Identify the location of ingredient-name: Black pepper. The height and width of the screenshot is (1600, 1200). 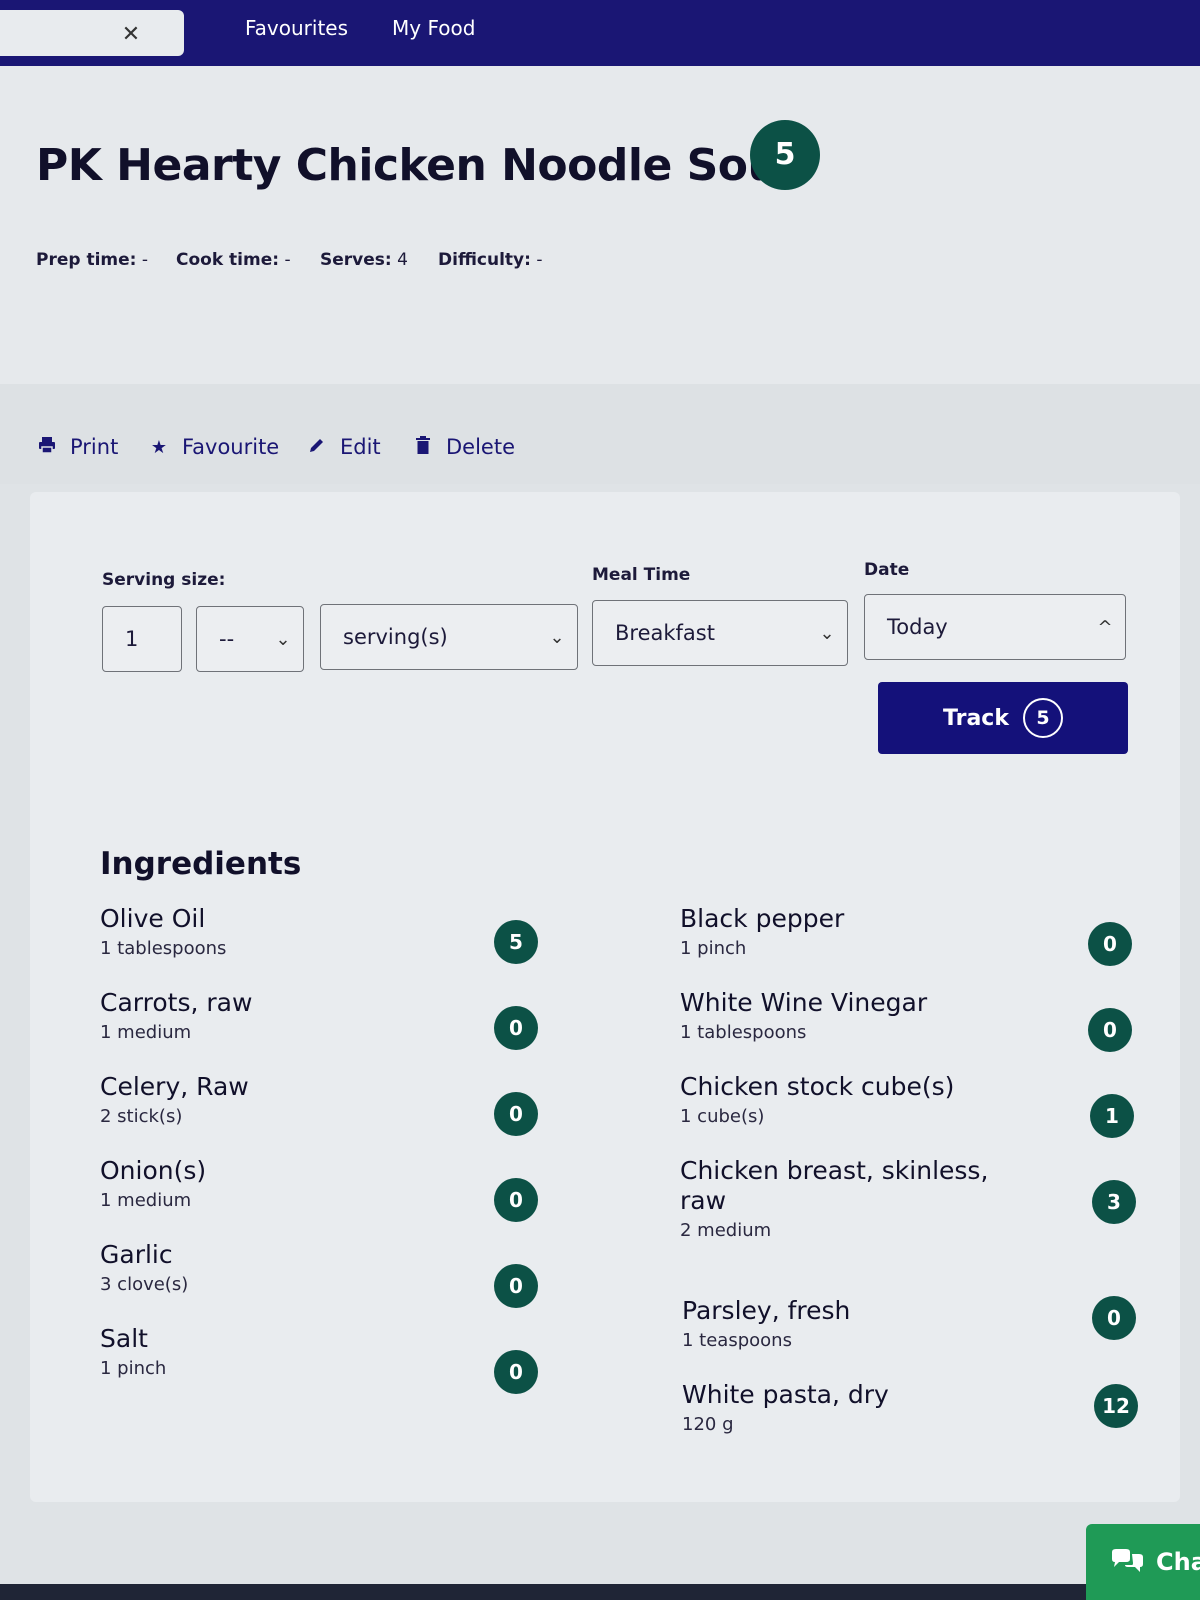
(762, 918).